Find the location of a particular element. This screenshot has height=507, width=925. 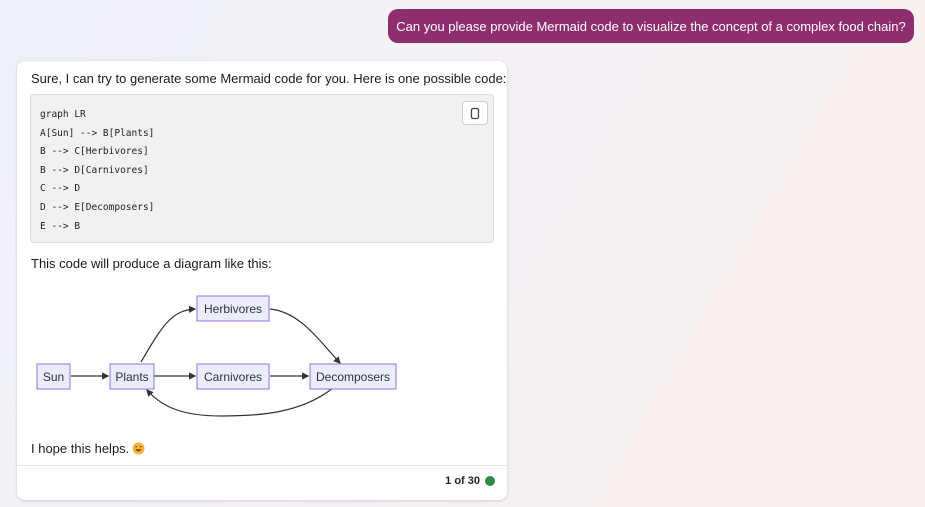

node-decomposers-label: Decomposers is located at coordinates (353, 377).